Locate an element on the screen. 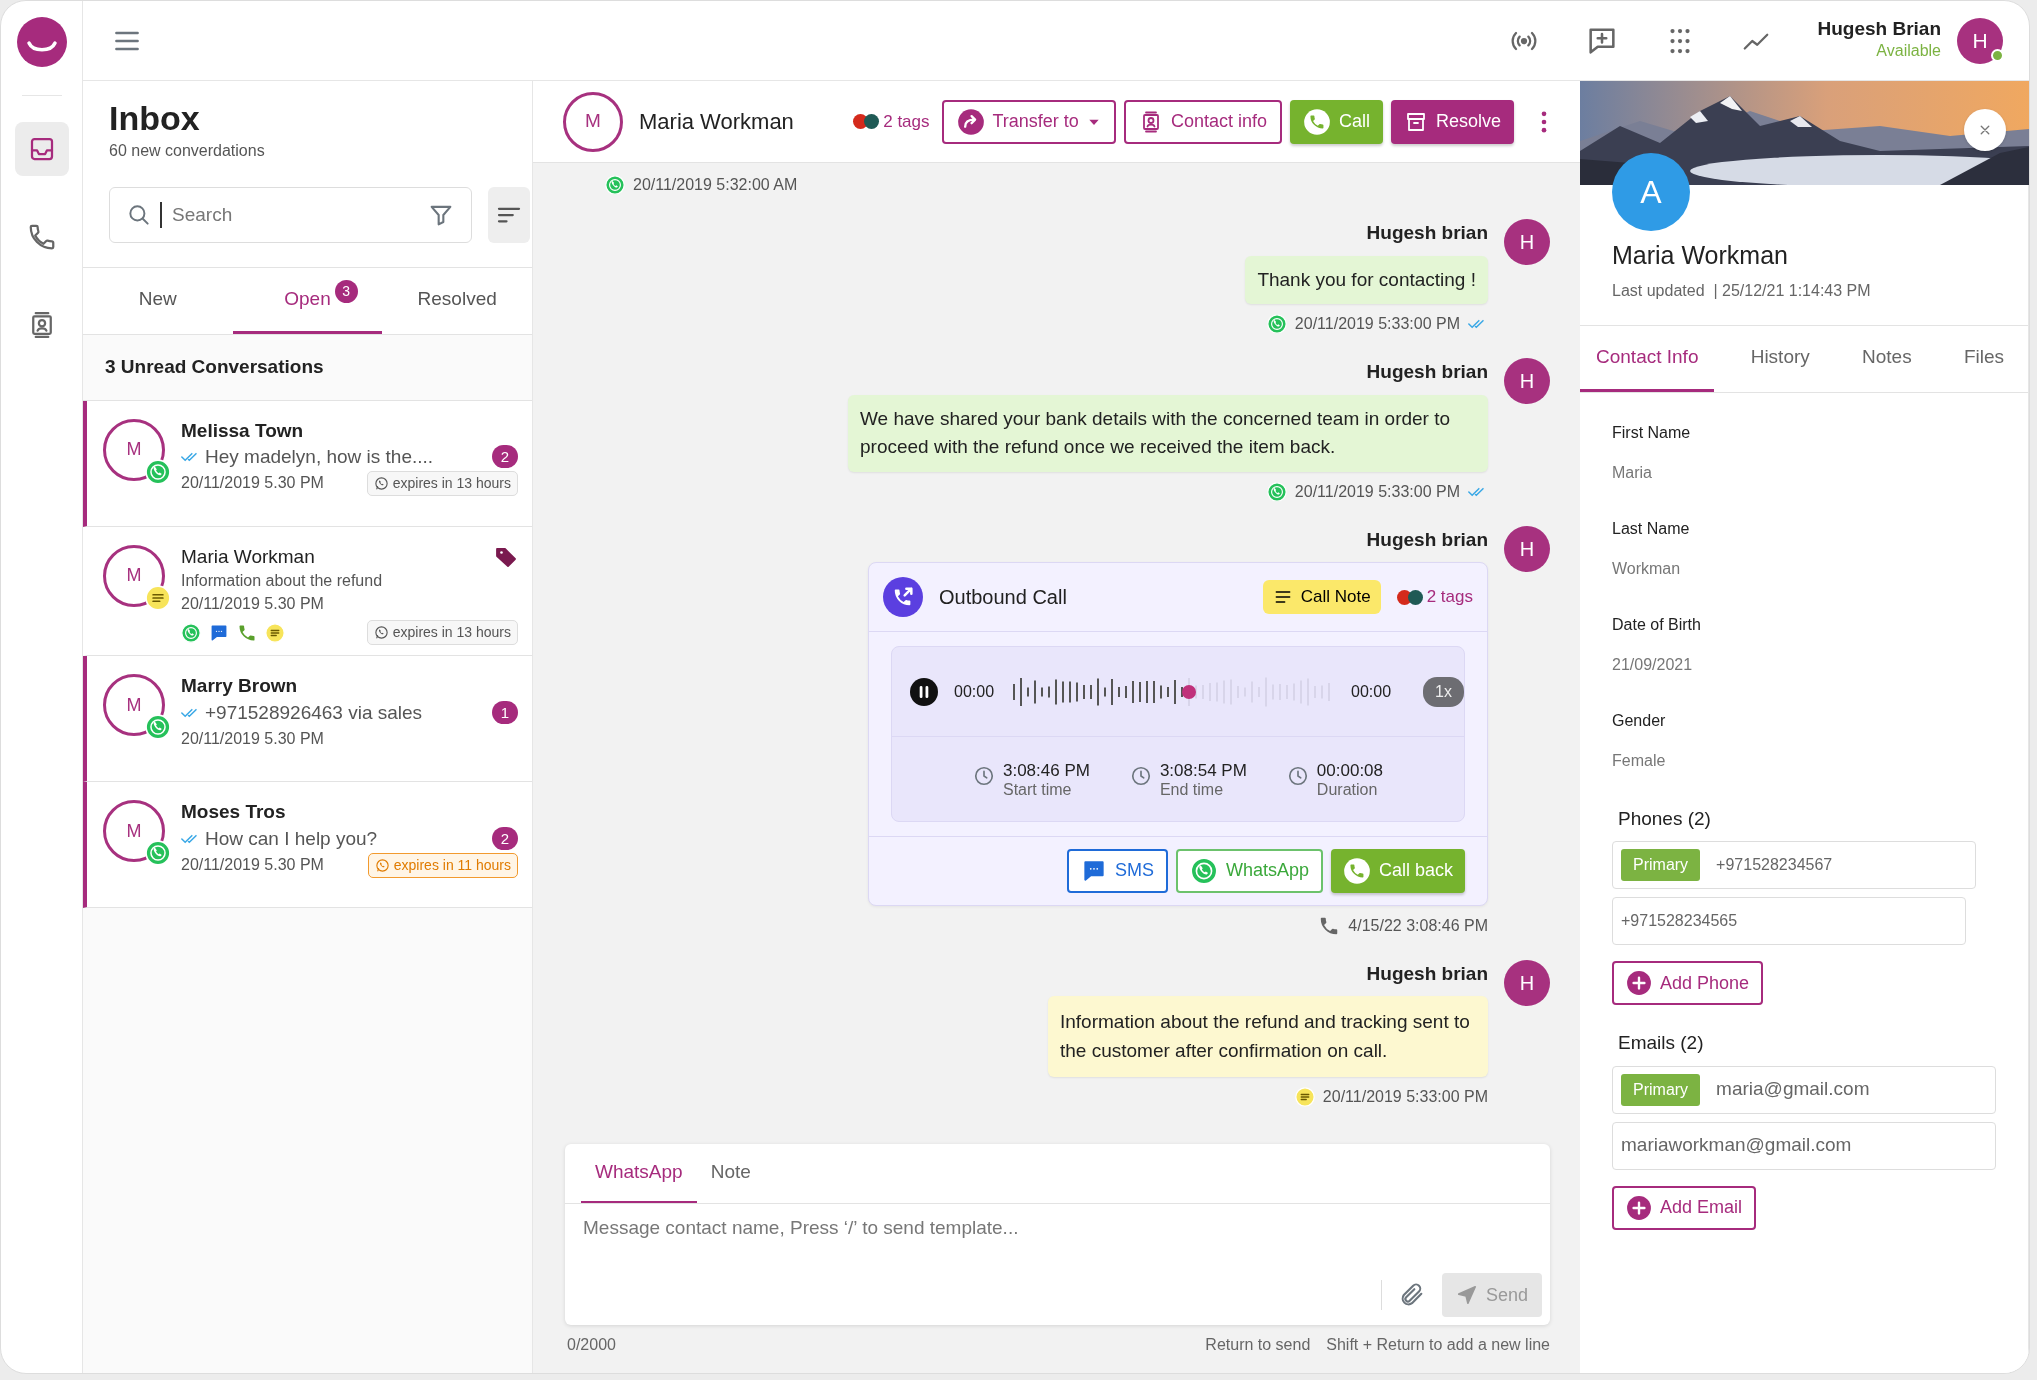  speed-button: 1x is located at coordinates (1443, 691).